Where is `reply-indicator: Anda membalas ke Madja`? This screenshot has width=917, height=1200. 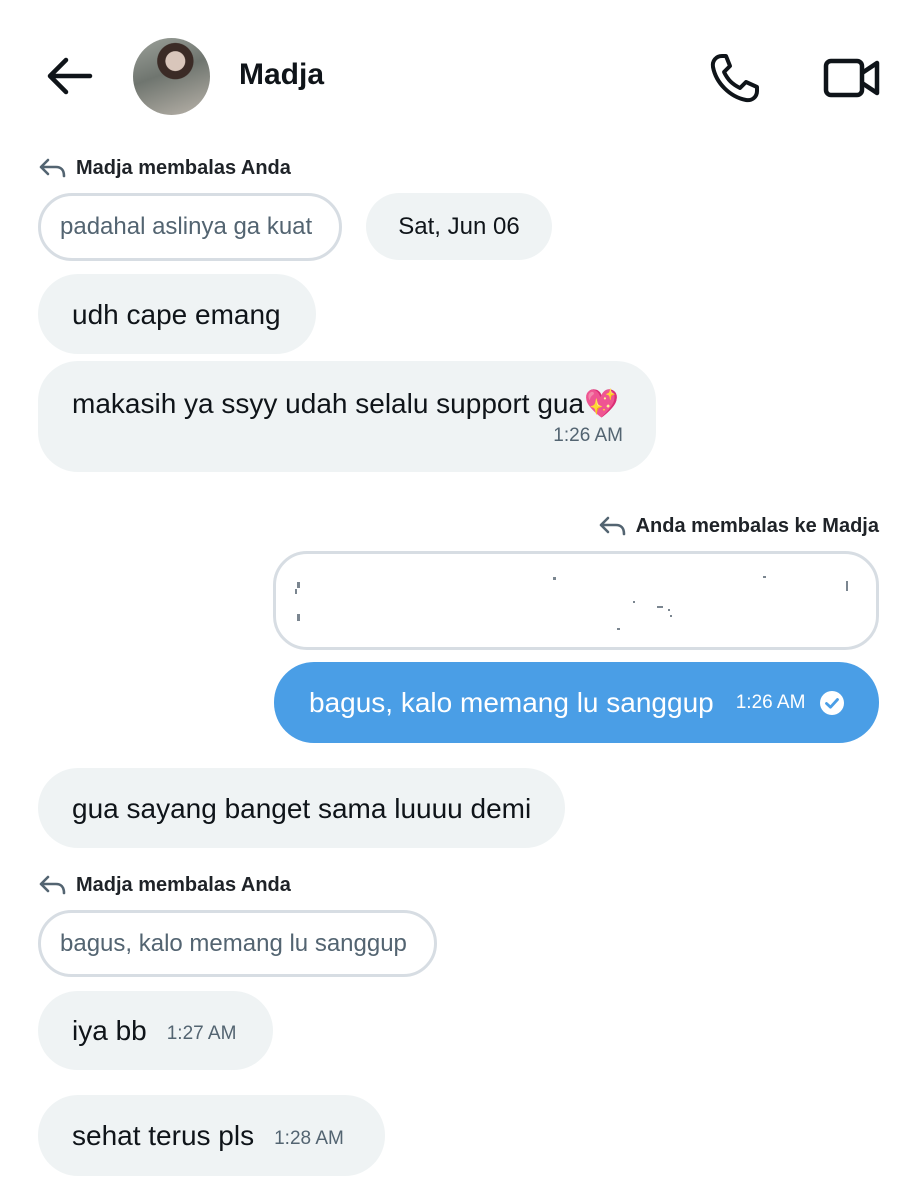
reply-indicator: Anda membalas ke Madja is located at coordinates (738, 526).